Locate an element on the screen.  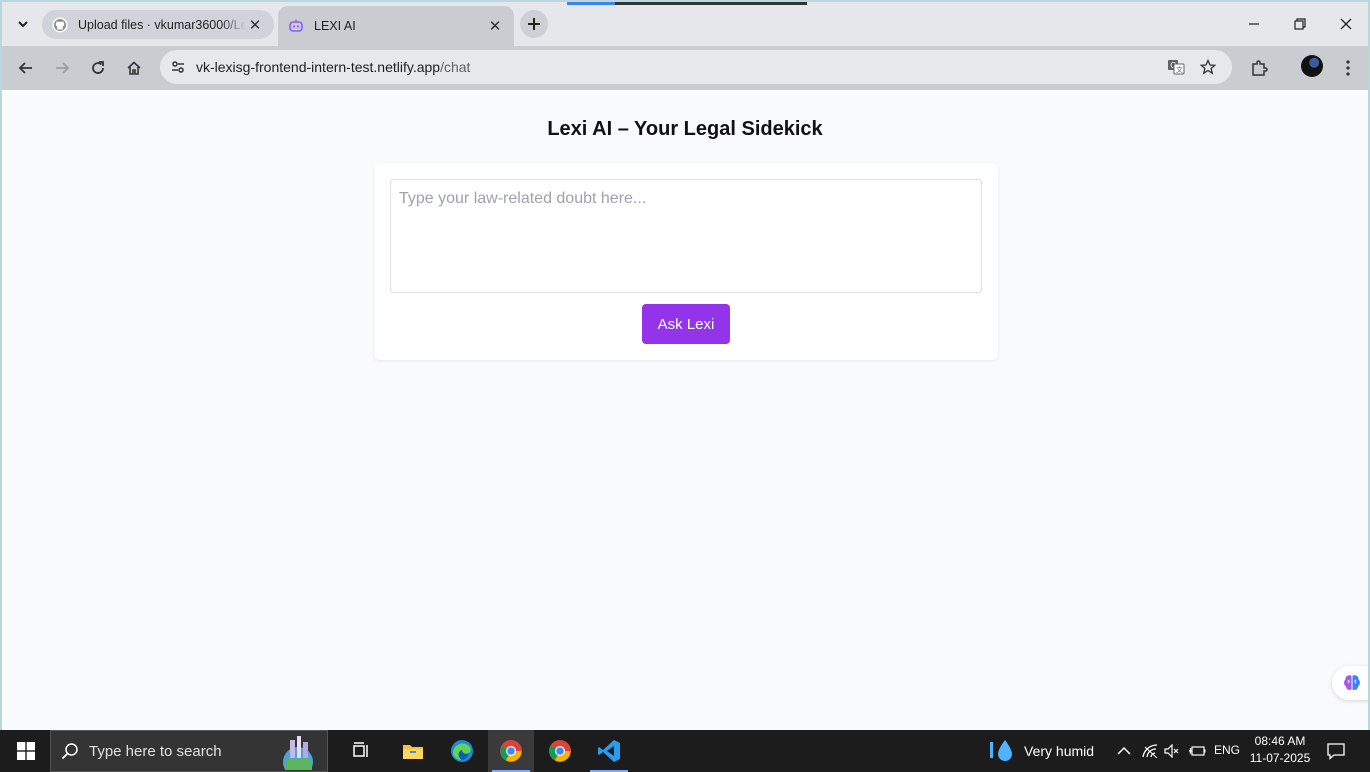
puzzle-icon is located at coordinates (1260, 68).